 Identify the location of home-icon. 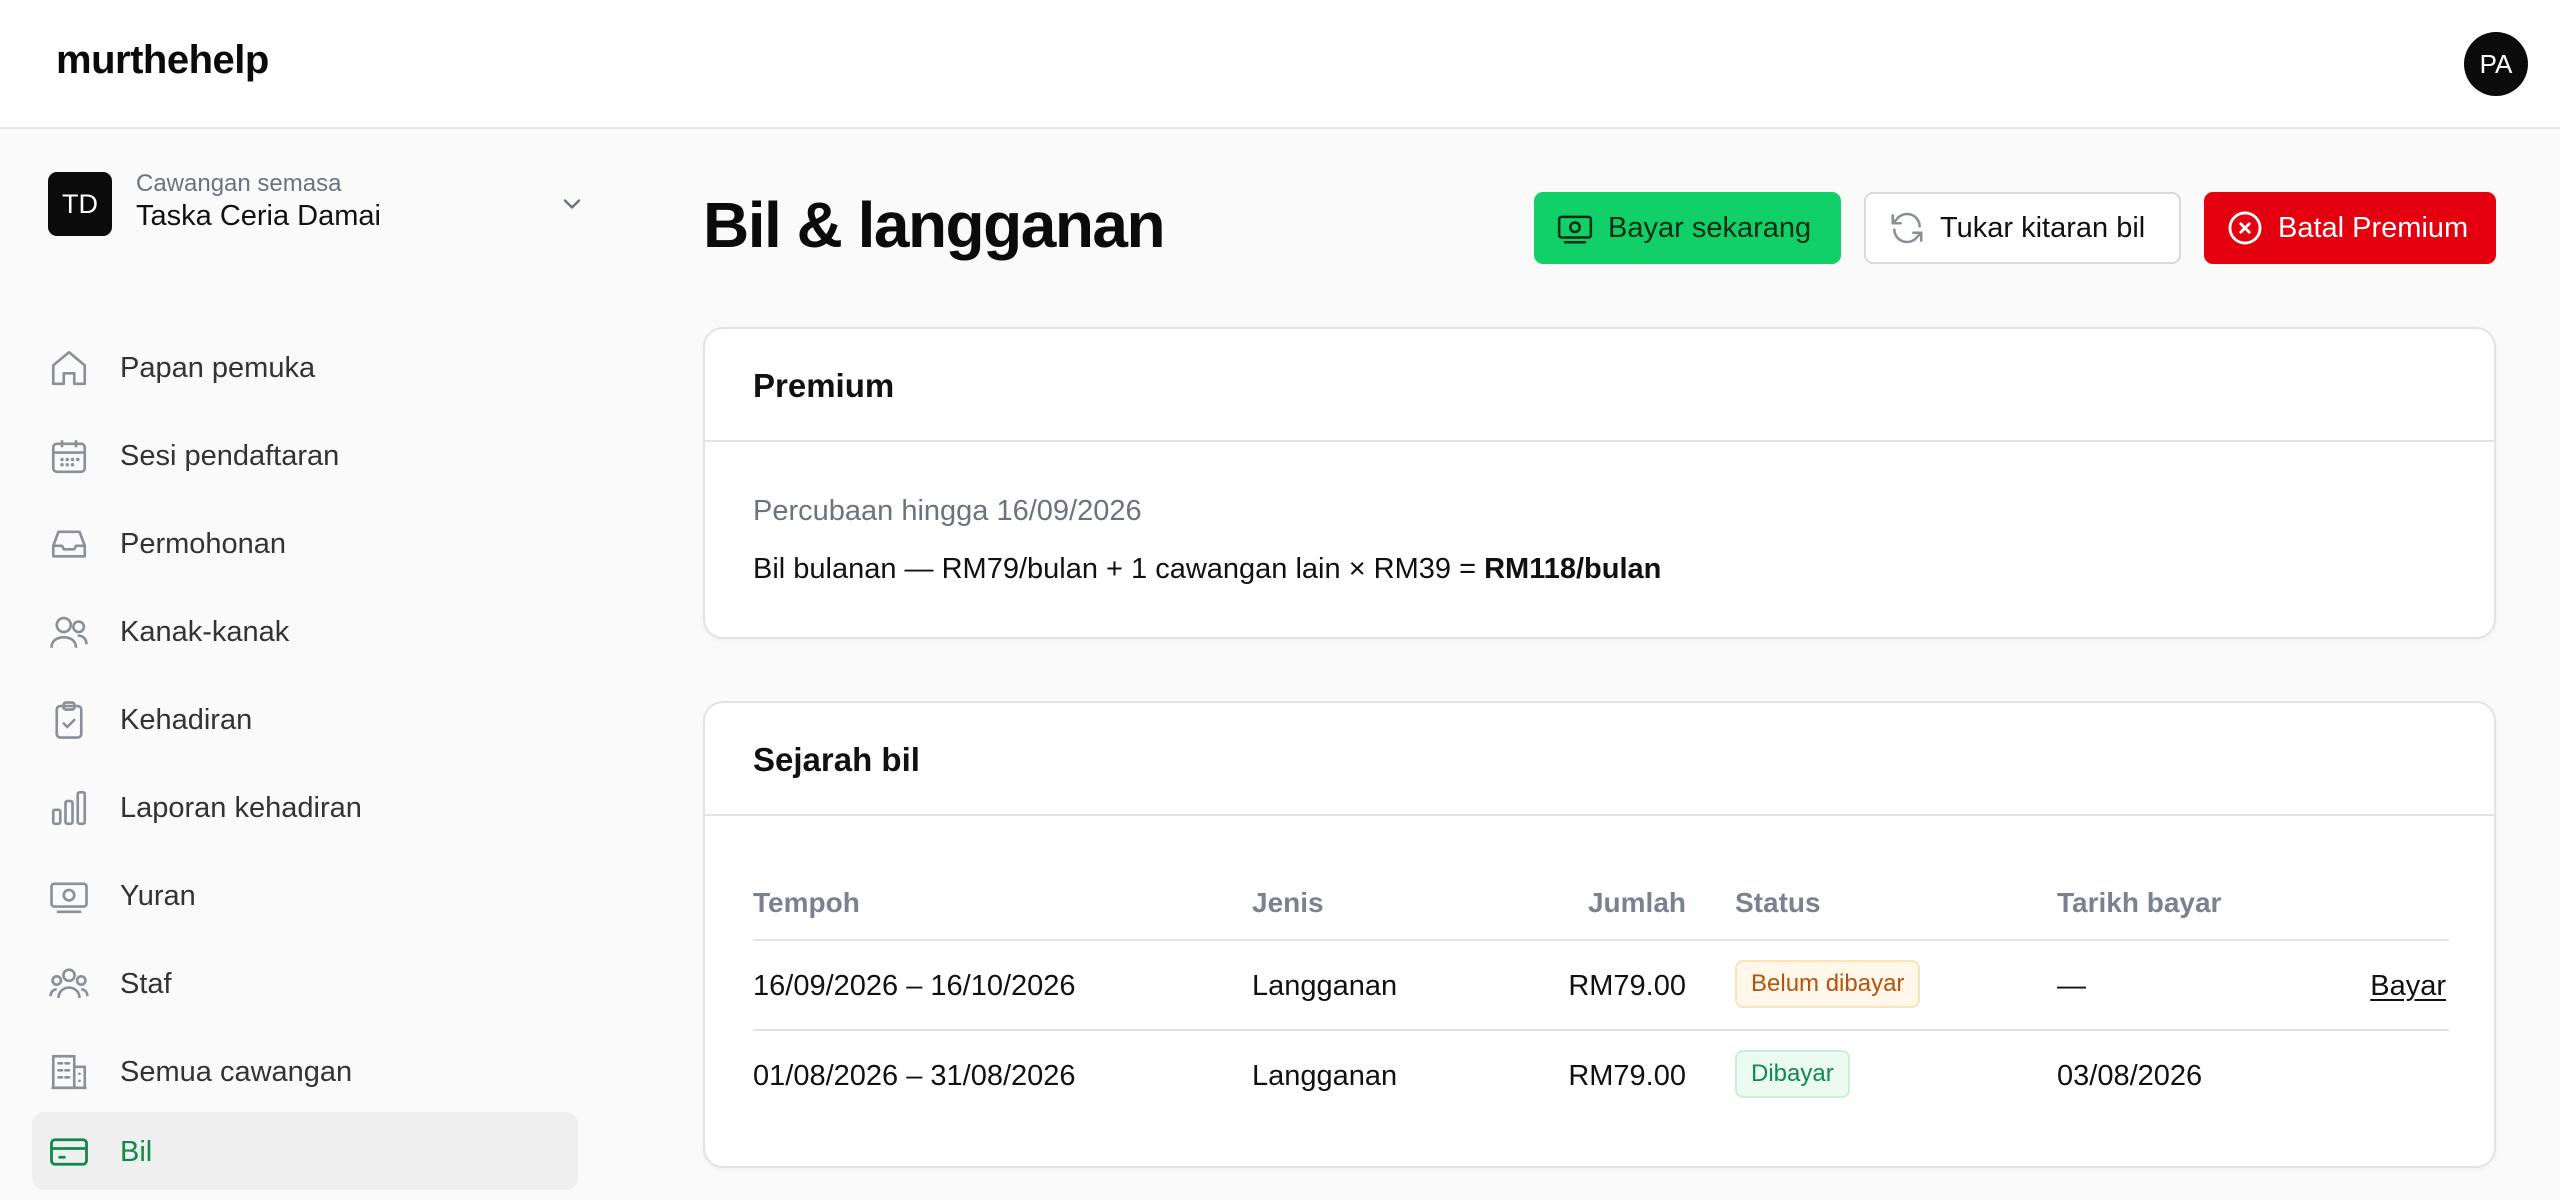
(69, 368).